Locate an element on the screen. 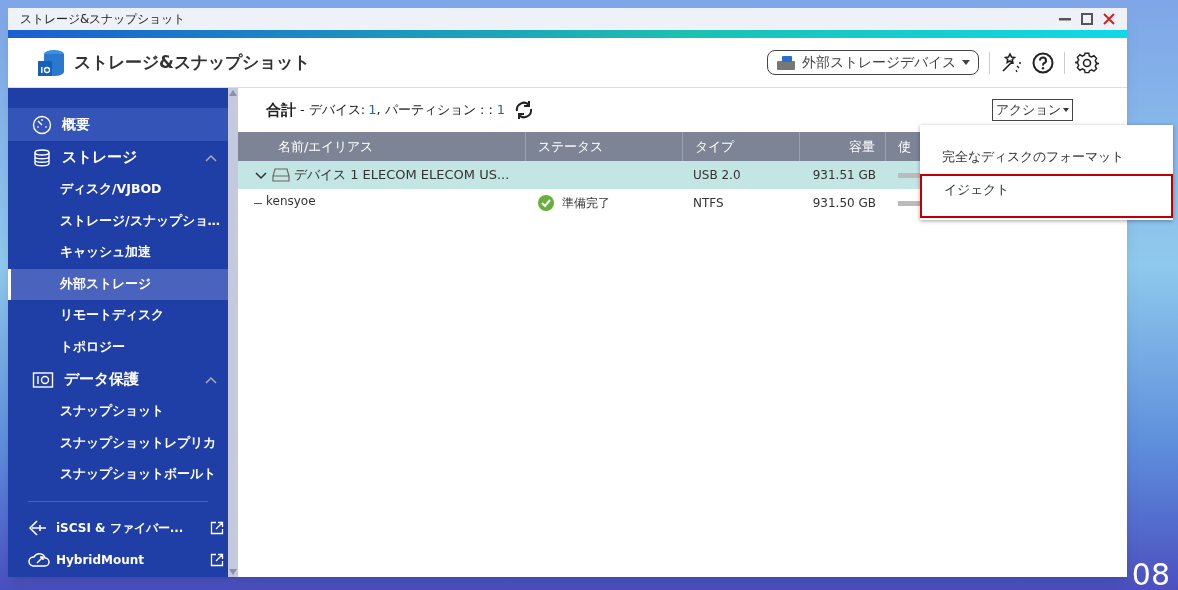 The image size is (1178, 590). app-title: ストレージ&スナップショット is located at coordinates (192, 62).